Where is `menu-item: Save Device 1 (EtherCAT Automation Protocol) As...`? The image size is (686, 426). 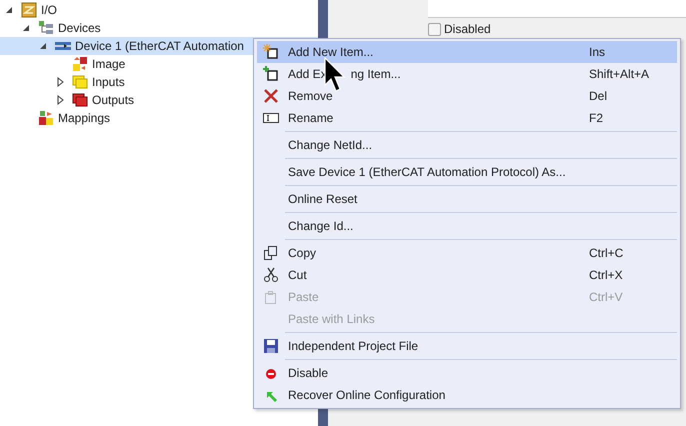
menu-item: Save Device 1 (EtherCAT Automation Protocol) As... is located at coordinates (467, 172).